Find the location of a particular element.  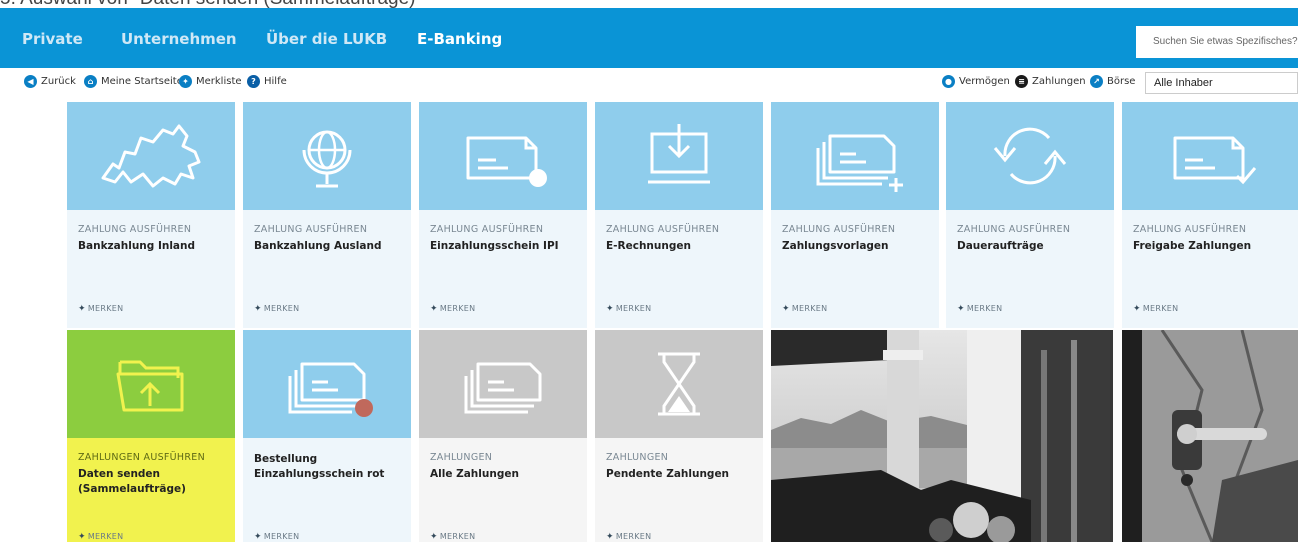

back-label: Zurück is located at coordinates (58, 81).